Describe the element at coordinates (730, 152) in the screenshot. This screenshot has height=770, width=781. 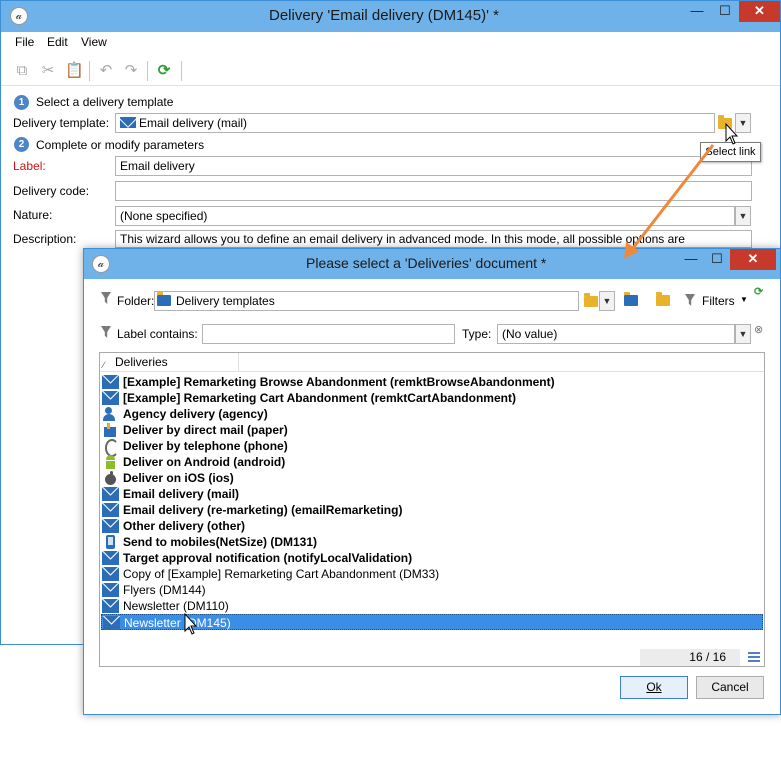
I see `select-link-tooltip: Select link` at that location.